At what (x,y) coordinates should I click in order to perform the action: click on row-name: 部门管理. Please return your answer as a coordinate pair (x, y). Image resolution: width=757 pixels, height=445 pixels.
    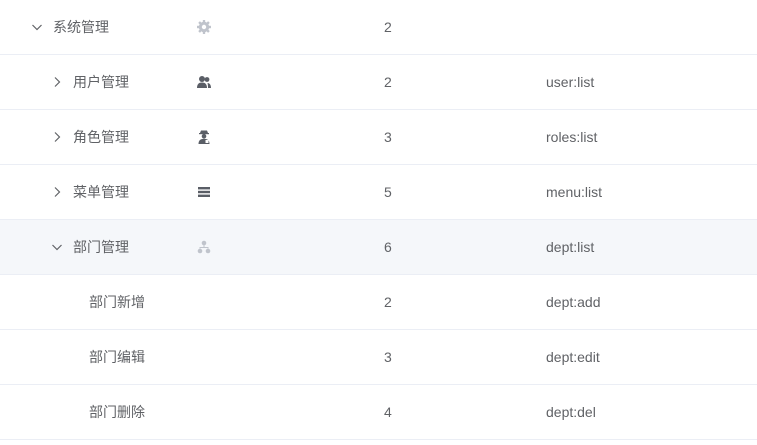
    Looking at the image, I should click on (101, 247).